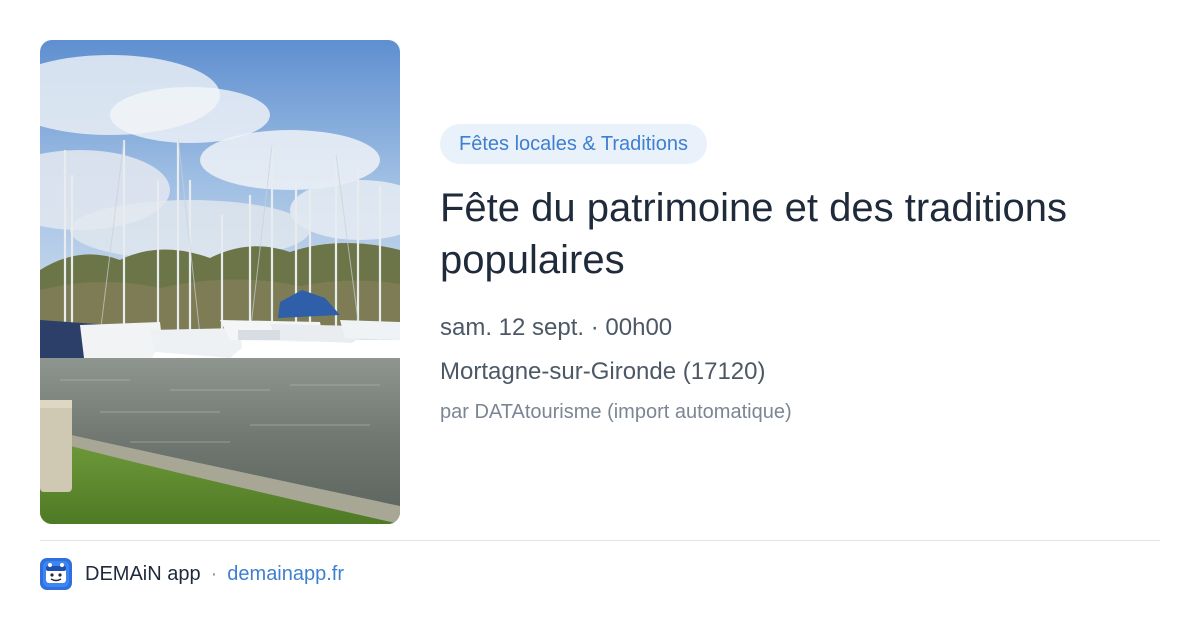 The image size is (1200, 630). I want to click on footer-brand: DEMAiN app · demainapp.fr, so click(192, 574).